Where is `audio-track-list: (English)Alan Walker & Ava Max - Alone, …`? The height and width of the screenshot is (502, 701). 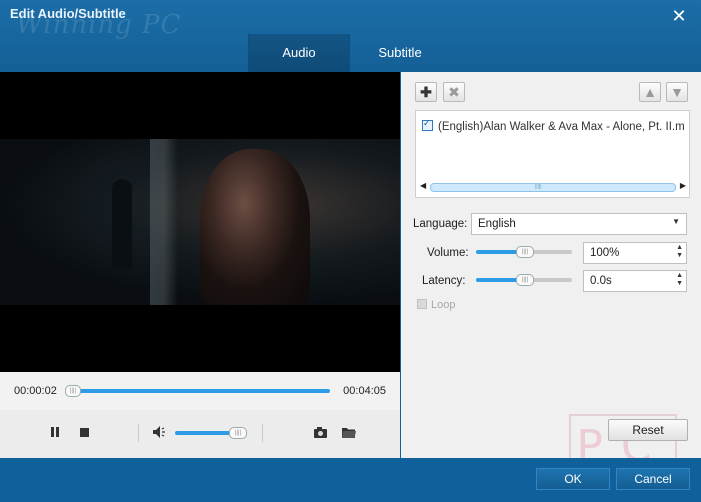 audio-track-list: (English)Alan Walker & Ava Max - Alone, … is located at coordinates (552, 154).